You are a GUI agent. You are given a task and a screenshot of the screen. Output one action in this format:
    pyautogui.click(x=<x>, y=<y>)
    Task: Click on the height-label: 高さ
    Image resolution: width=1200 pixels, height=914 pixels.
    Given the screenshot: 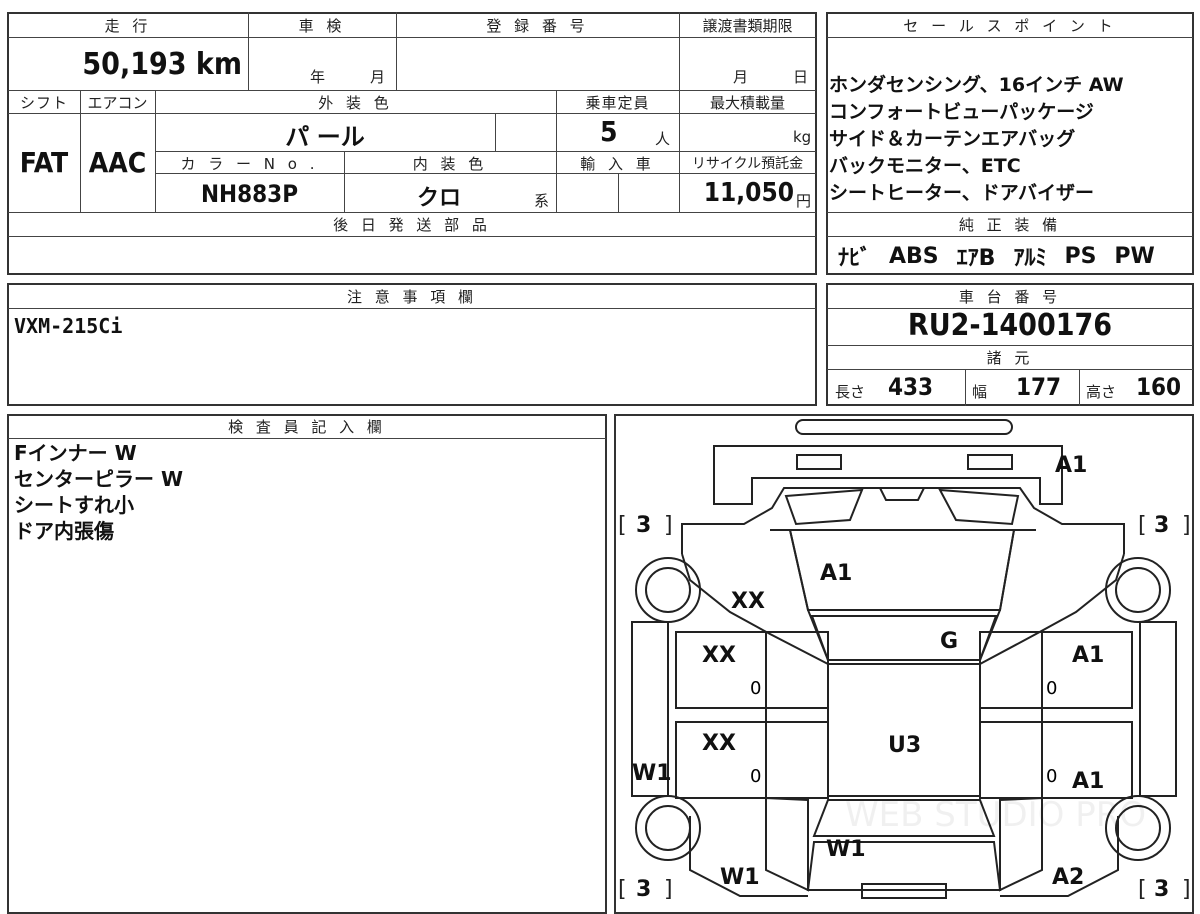 What is the action you would take?
    pyautogui.click(x=1101, y=392)
    